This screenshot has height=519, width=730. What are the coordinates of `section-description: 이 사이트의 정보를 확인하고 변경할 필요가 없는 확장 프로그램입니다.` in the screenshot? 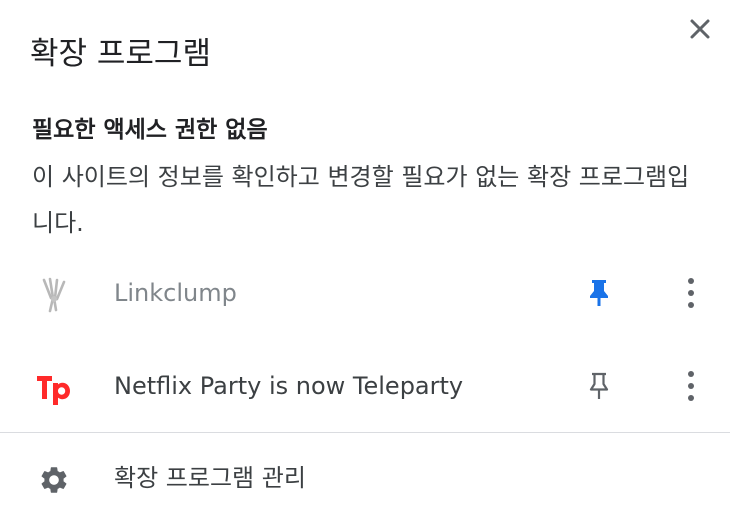 It's located at (361, 200).